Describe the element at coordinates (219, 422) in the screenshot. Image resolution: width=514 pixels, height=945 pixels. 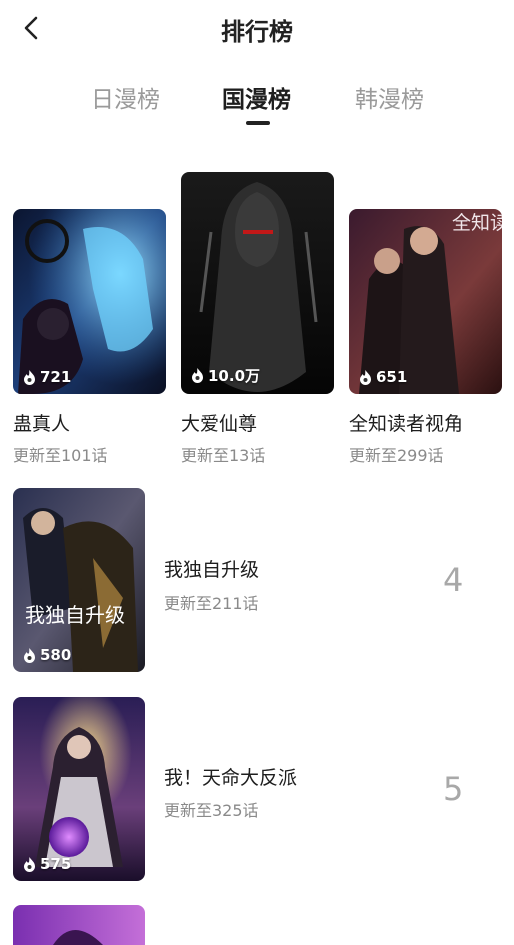
I see `comic-title: 大爱仙尊` at that location.